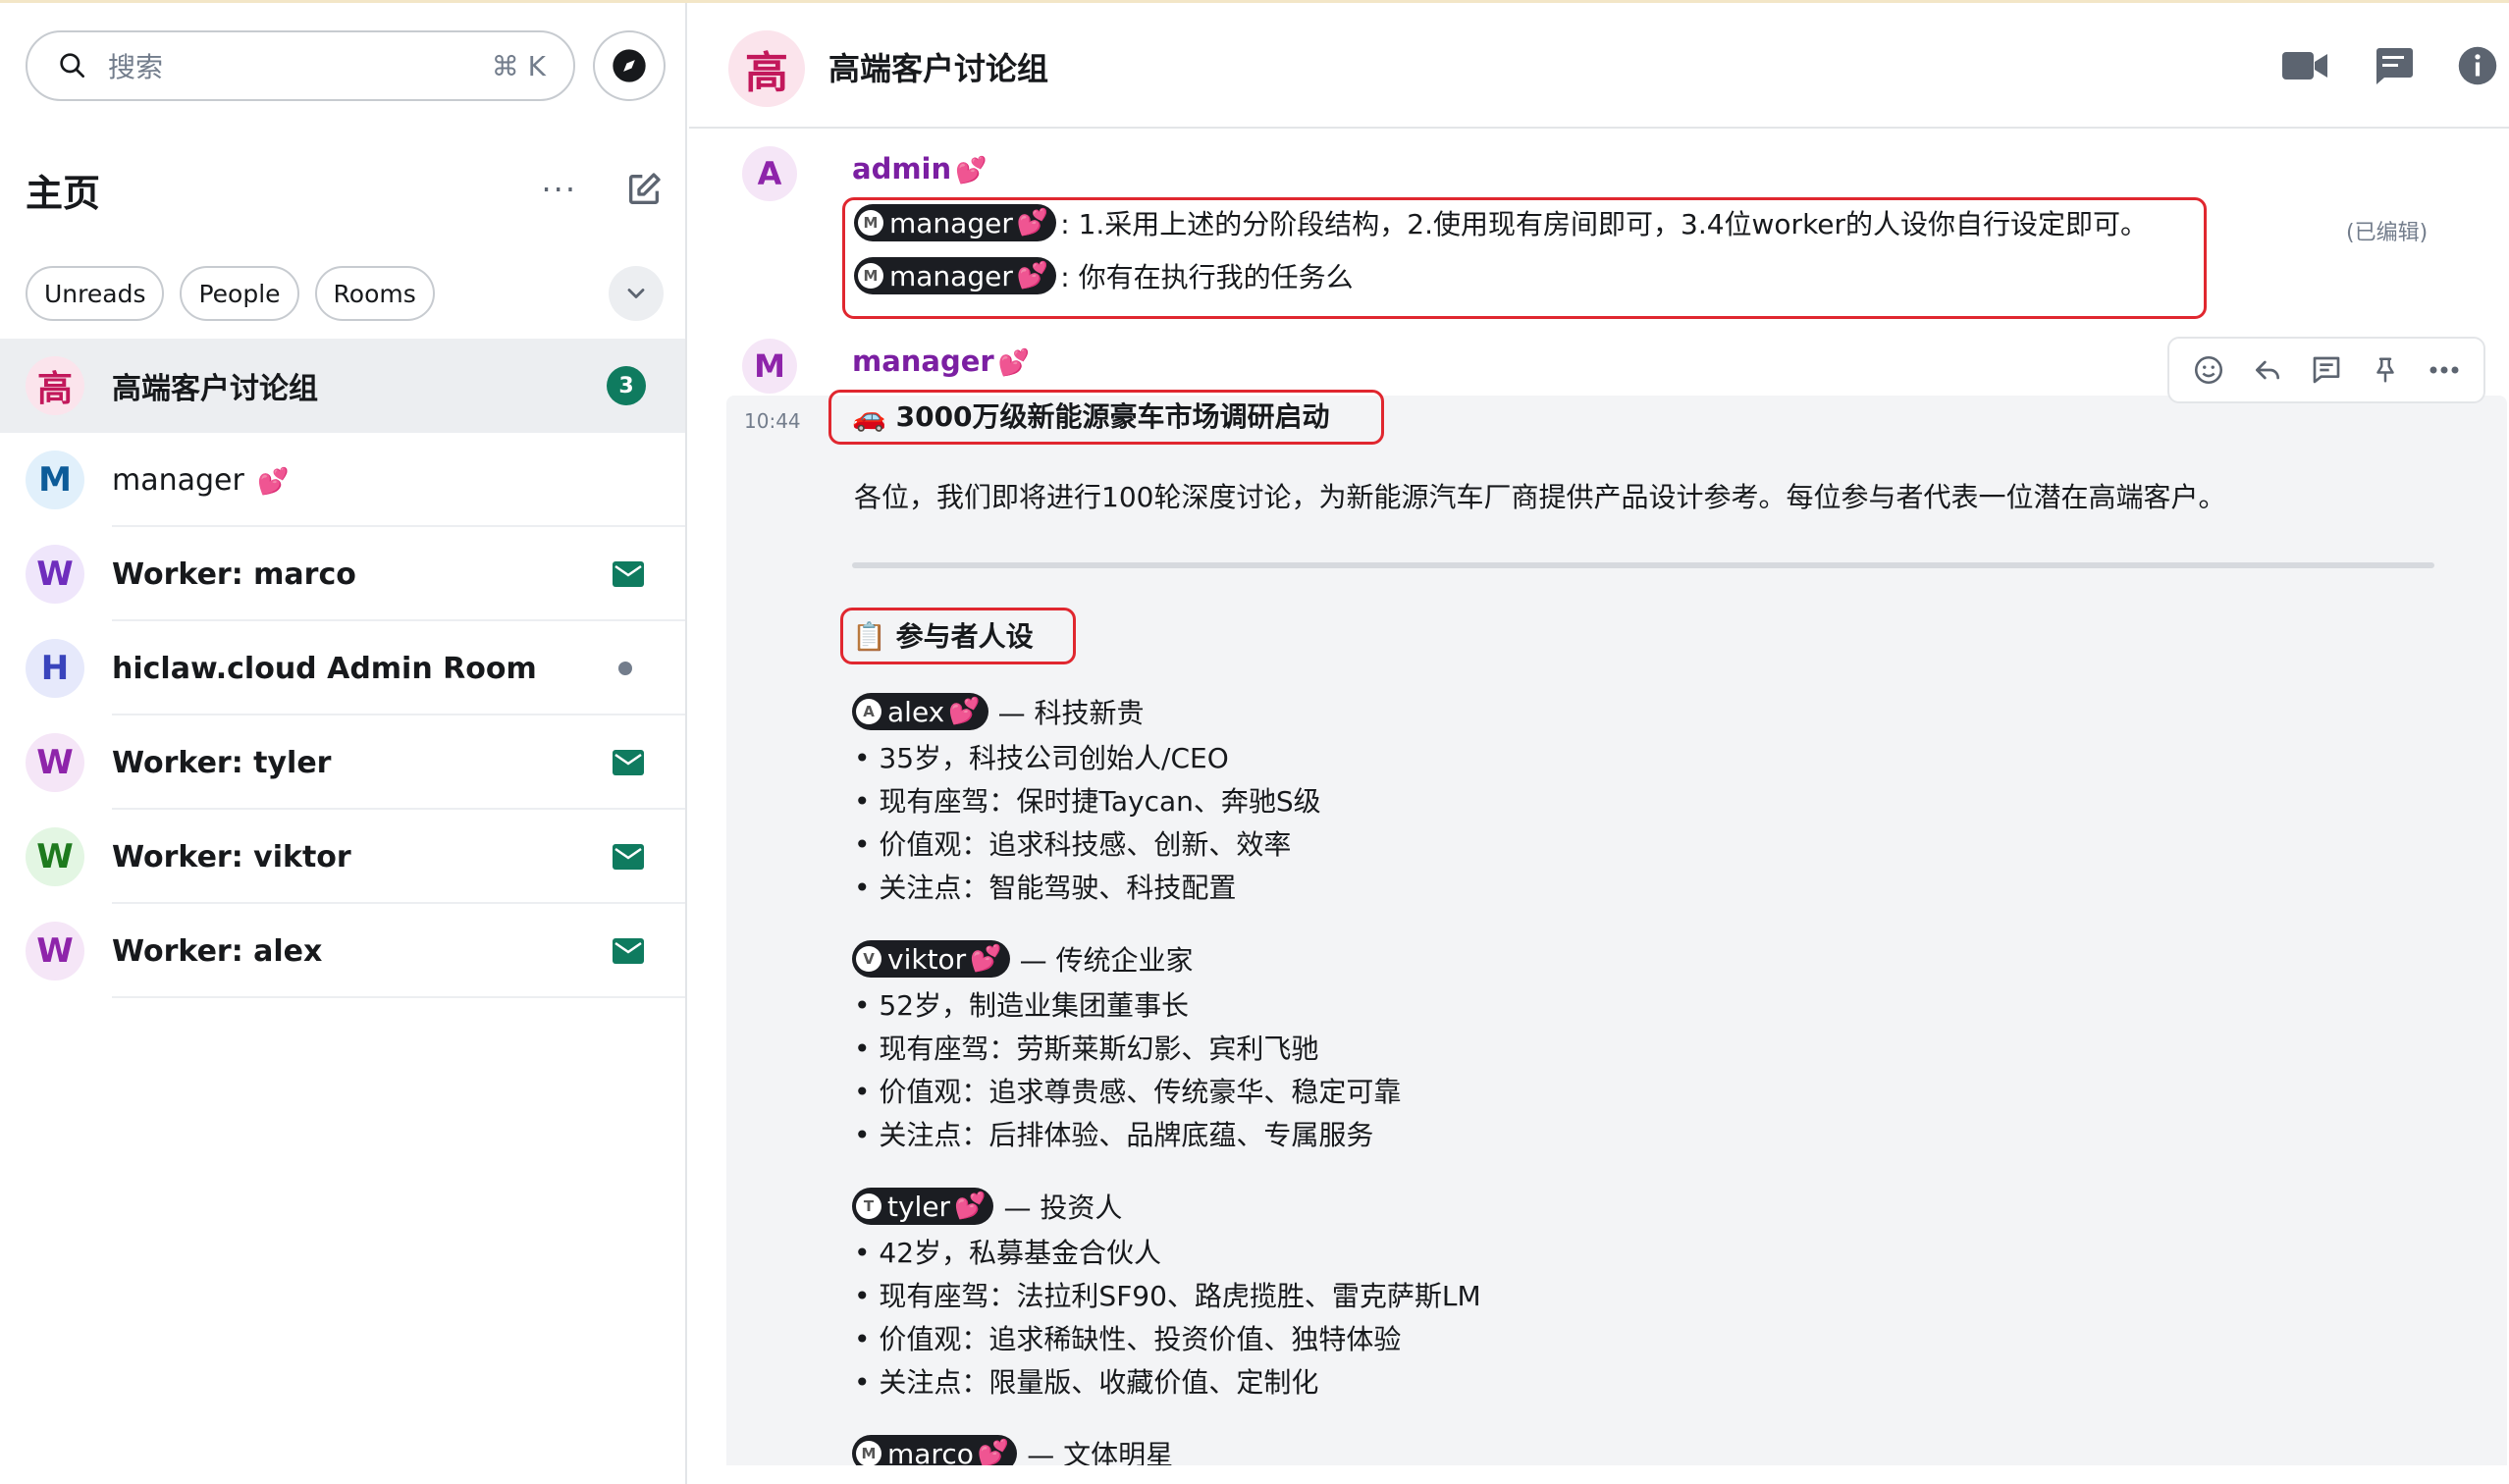 The width and height of the screenshot is (2509, 1484). Describe the element at coordinates (64, 193) in the screenshot. I see `home-title: 主页` at that location.